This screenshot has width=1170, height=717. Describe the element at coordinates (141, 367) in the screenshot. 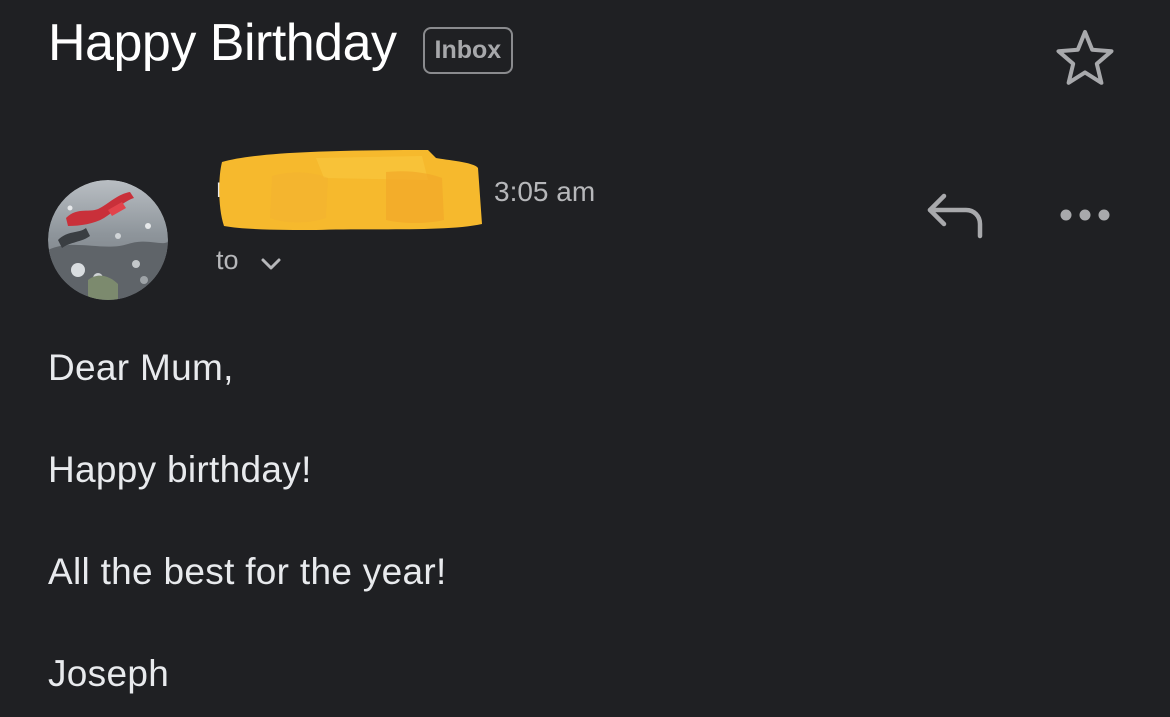

I see `body-line-greeting: Dear Mum,` at that location.